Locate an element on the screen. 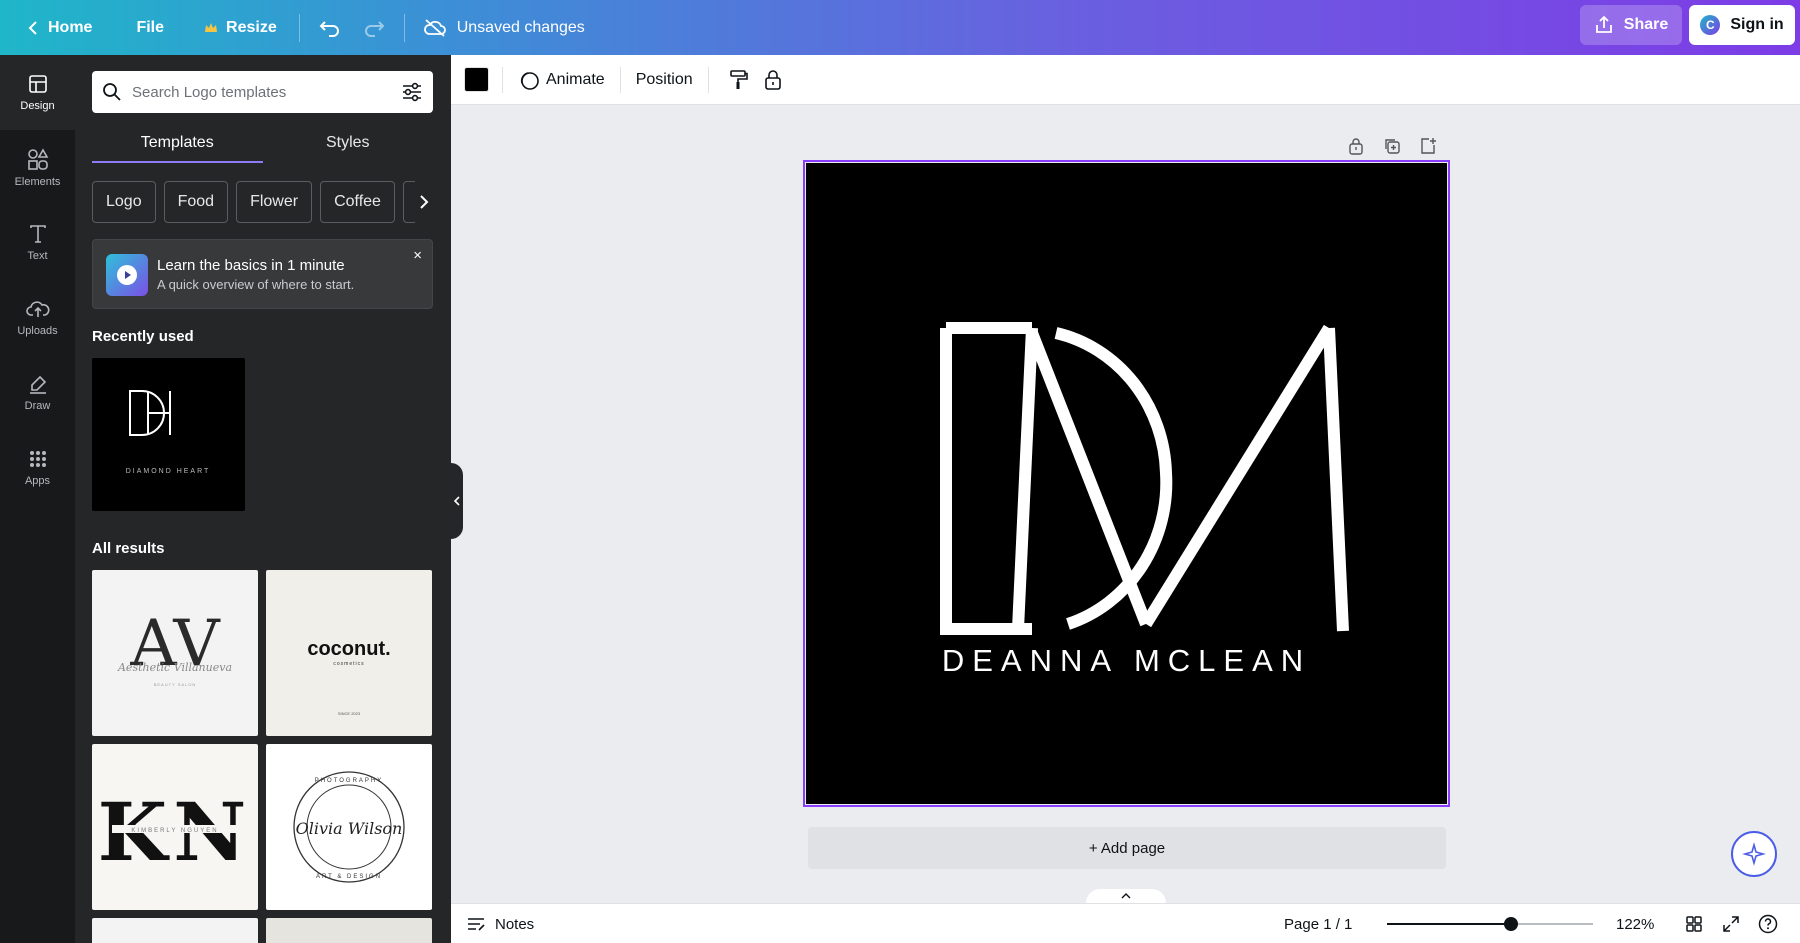 This screenshot has width=1800, height=943. notes-button: Notes is located at coordinates (500, 923).